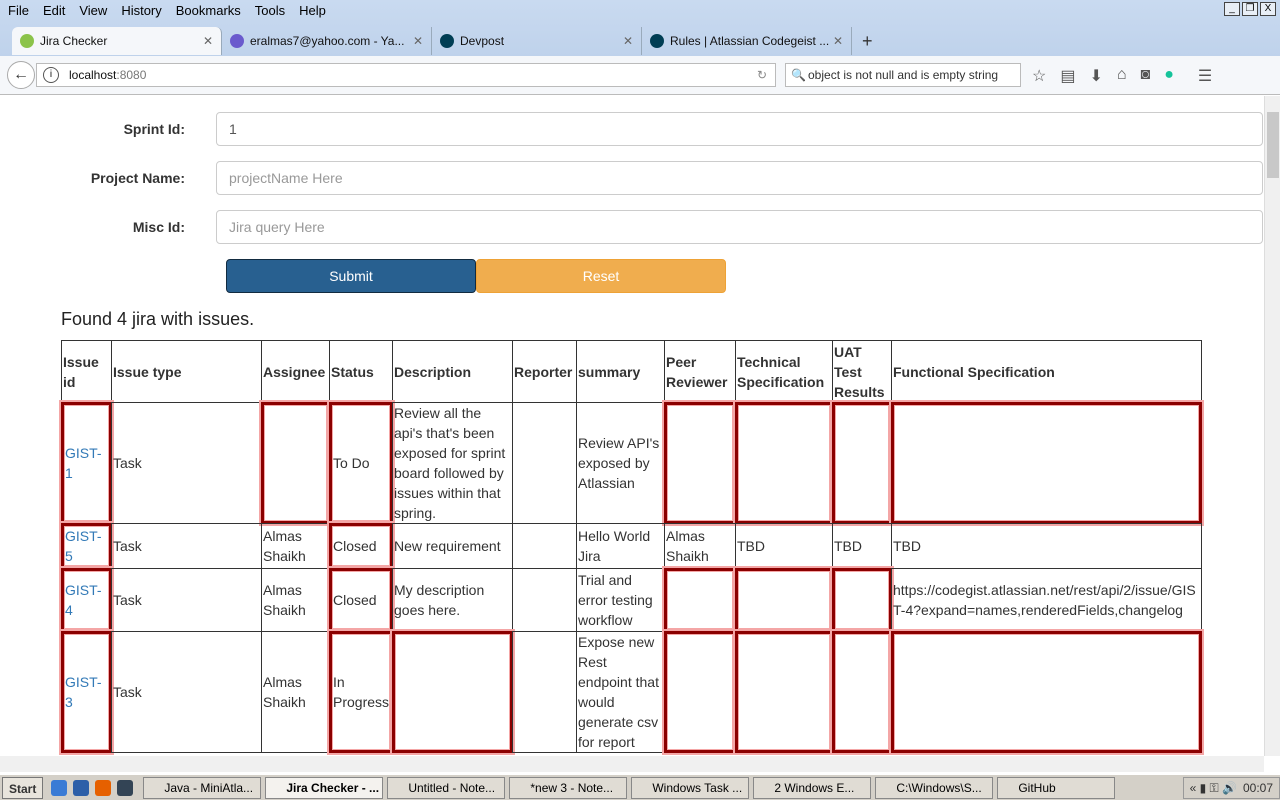 Image resolution: width=1280 pixels, height=800 pixels. Describe the element at coordinates (23, 787) in the screenshot. I see `start-button: Start` at that location.